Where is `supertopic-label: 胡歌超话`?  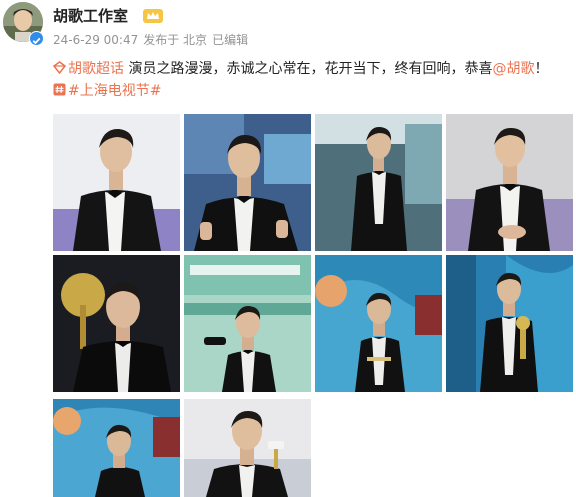
supertopic-label: 胡歌超话 is located at coordinates (96, 69).